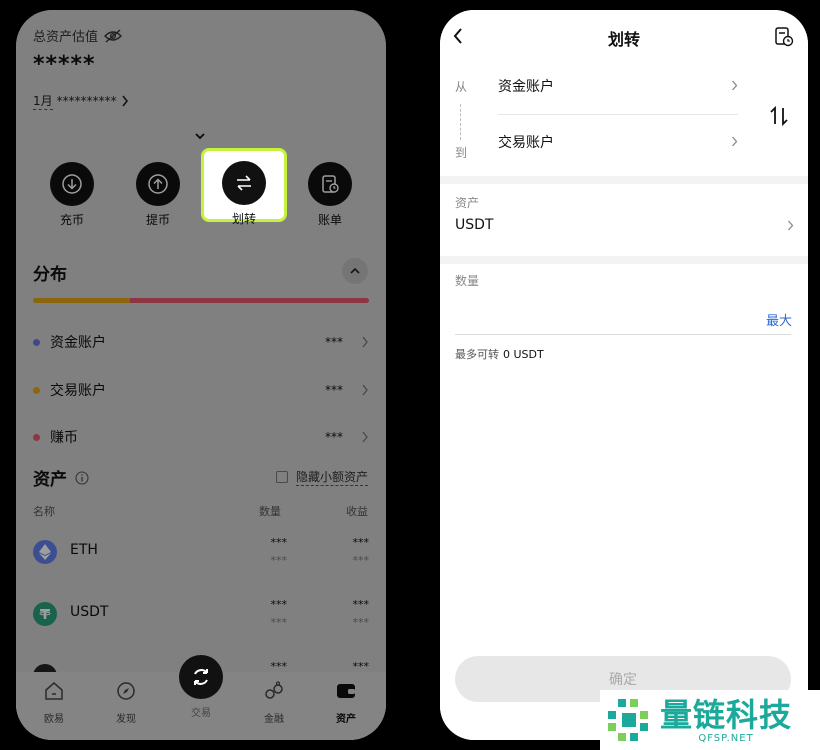 This screenshot has height=750, width=820. Describe the element at coordinates (281, 477) in the screenshot. I see `hide-small-checkbox` at that location.